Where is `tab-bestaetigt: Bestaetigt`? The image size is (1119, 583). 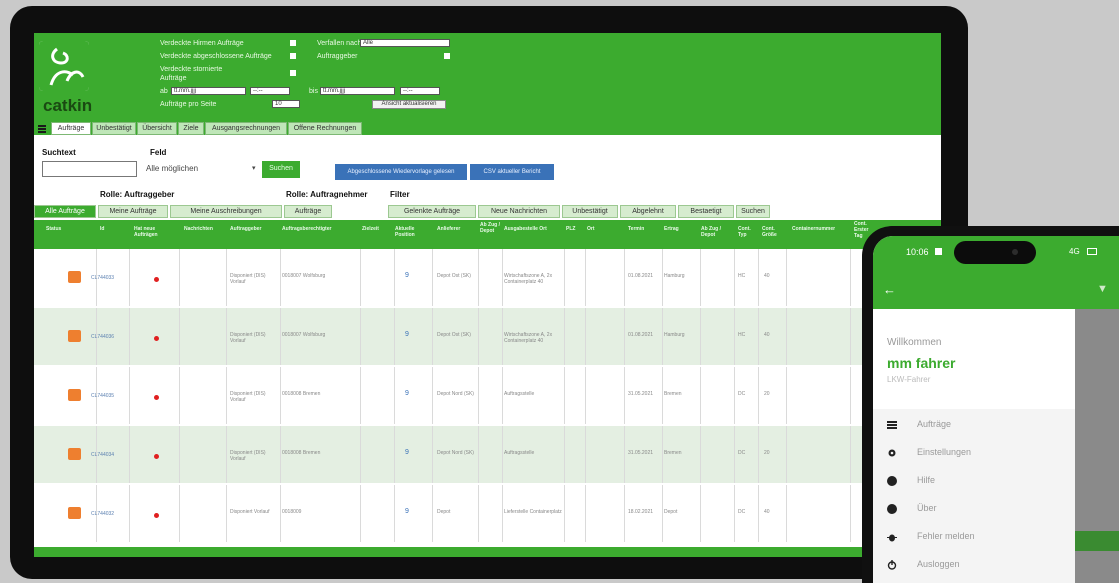 tab-bestaetigt: Bestaetigt is located at coordinates (706, 211).